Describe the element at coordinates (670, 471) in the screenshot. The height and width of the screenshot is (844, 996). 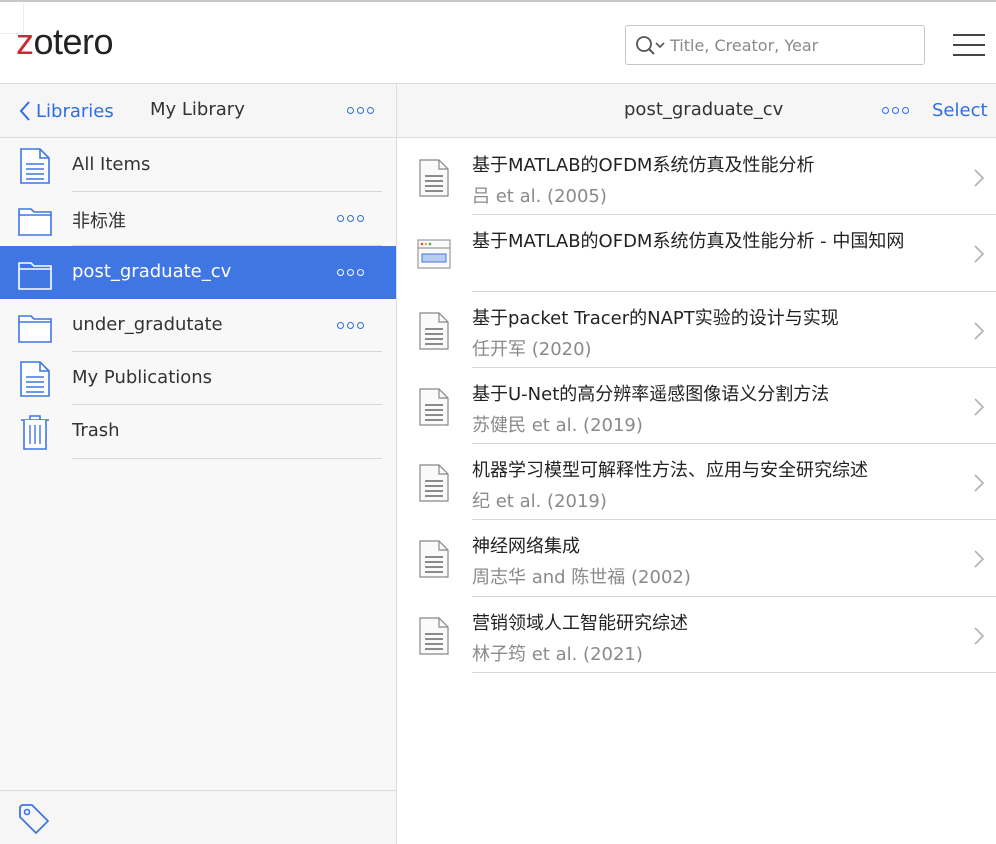
I see `item-title: 机器学习模型可解释性方法、应用与安全研究综述` at that location.